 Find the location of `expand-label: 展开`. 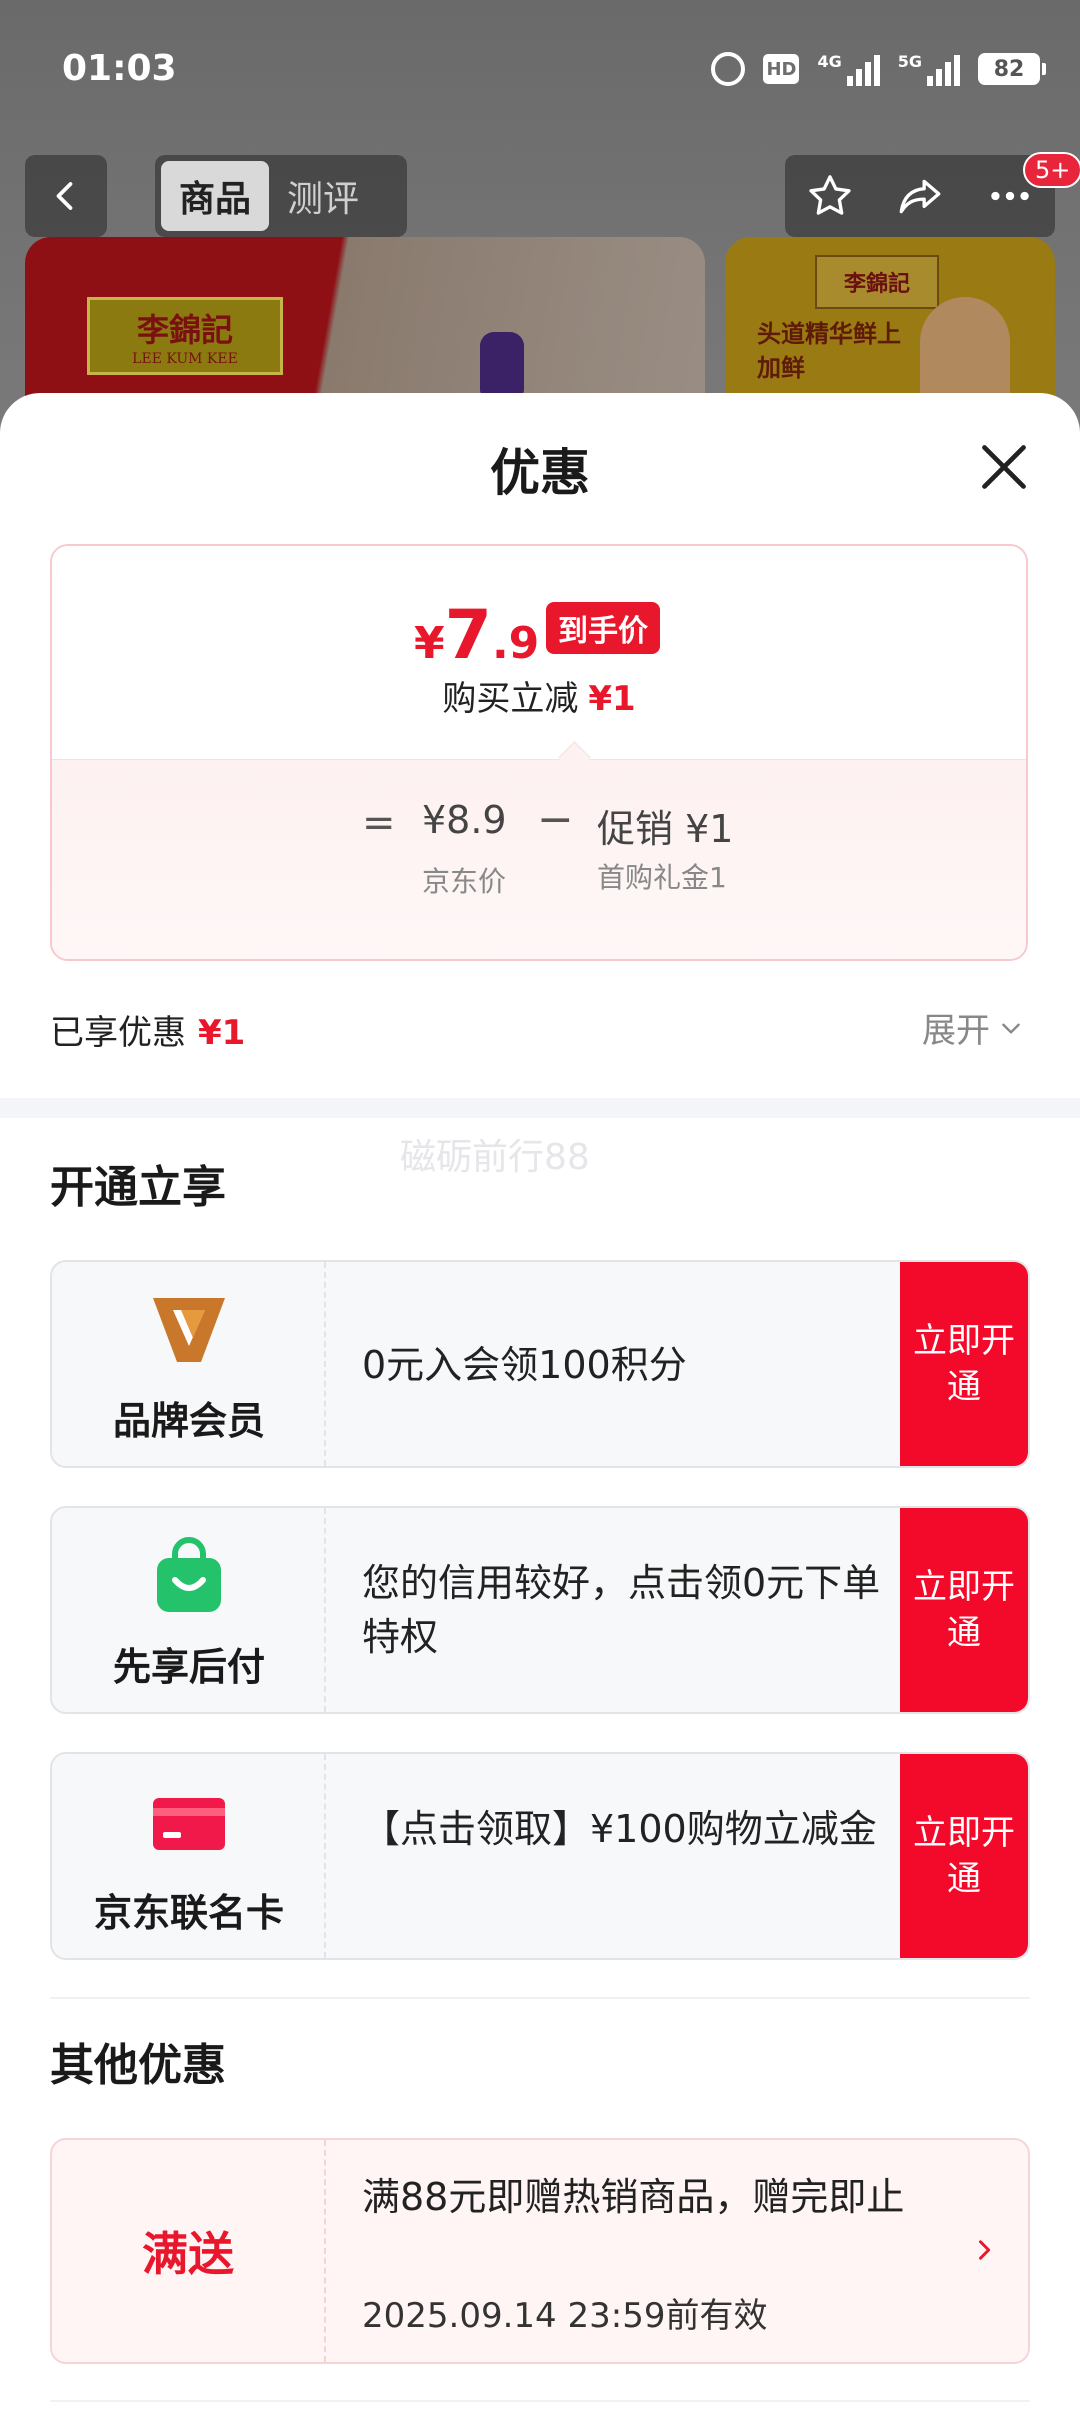

expand-label: 展开 is located at coordinates (956, 1031).